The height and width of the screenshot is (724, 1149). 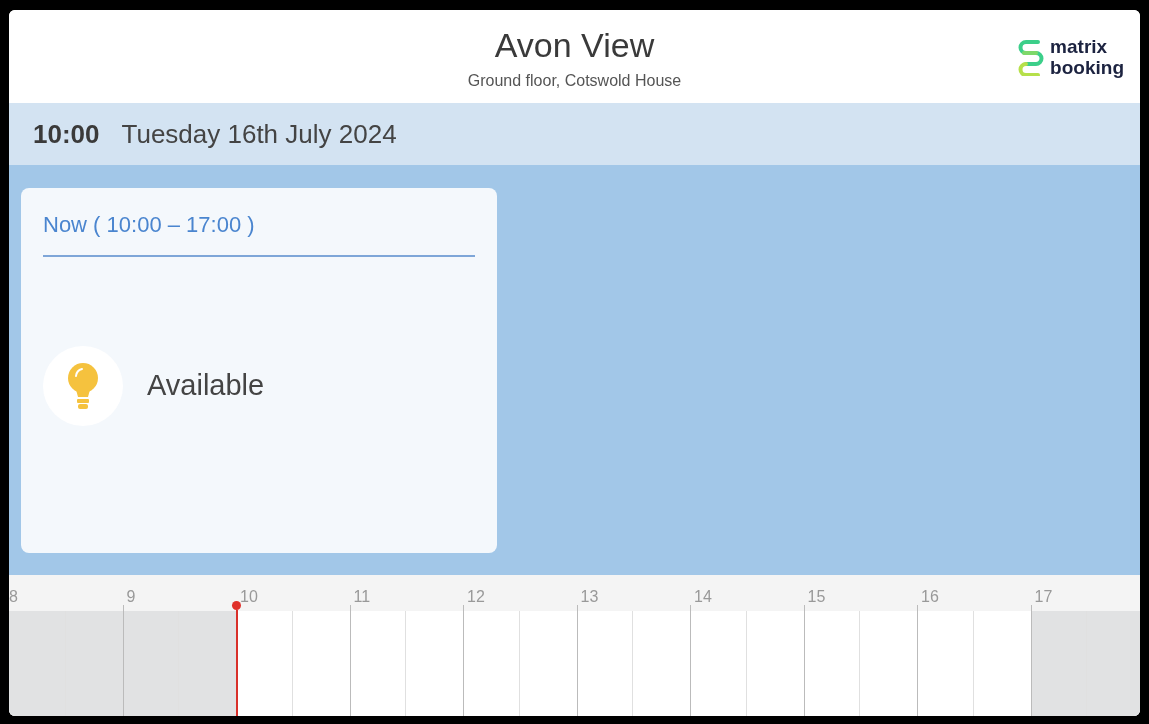 What do you see at coordinates (574, 46) in the screenshot?
I see `room-title: Avon View` at bounding box center [574, 46].